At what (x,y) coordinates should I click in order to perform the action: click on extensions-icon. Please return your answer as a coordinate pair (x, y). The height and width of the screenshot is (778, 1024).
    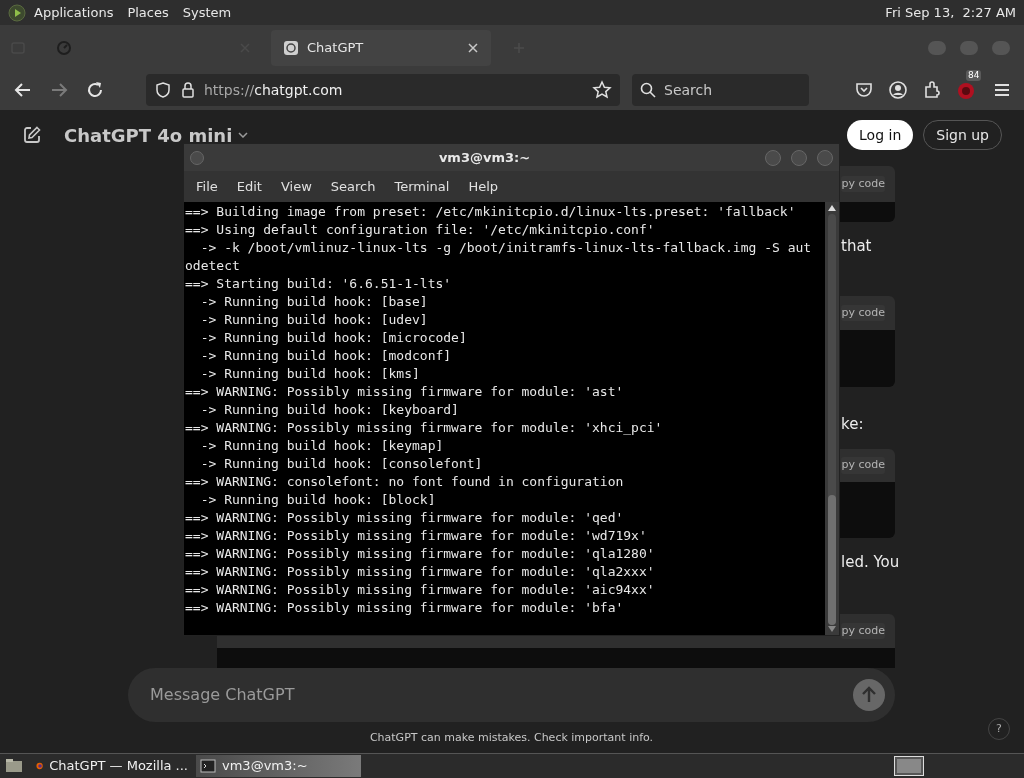
    Looking at the image, I should click on (932, 90).